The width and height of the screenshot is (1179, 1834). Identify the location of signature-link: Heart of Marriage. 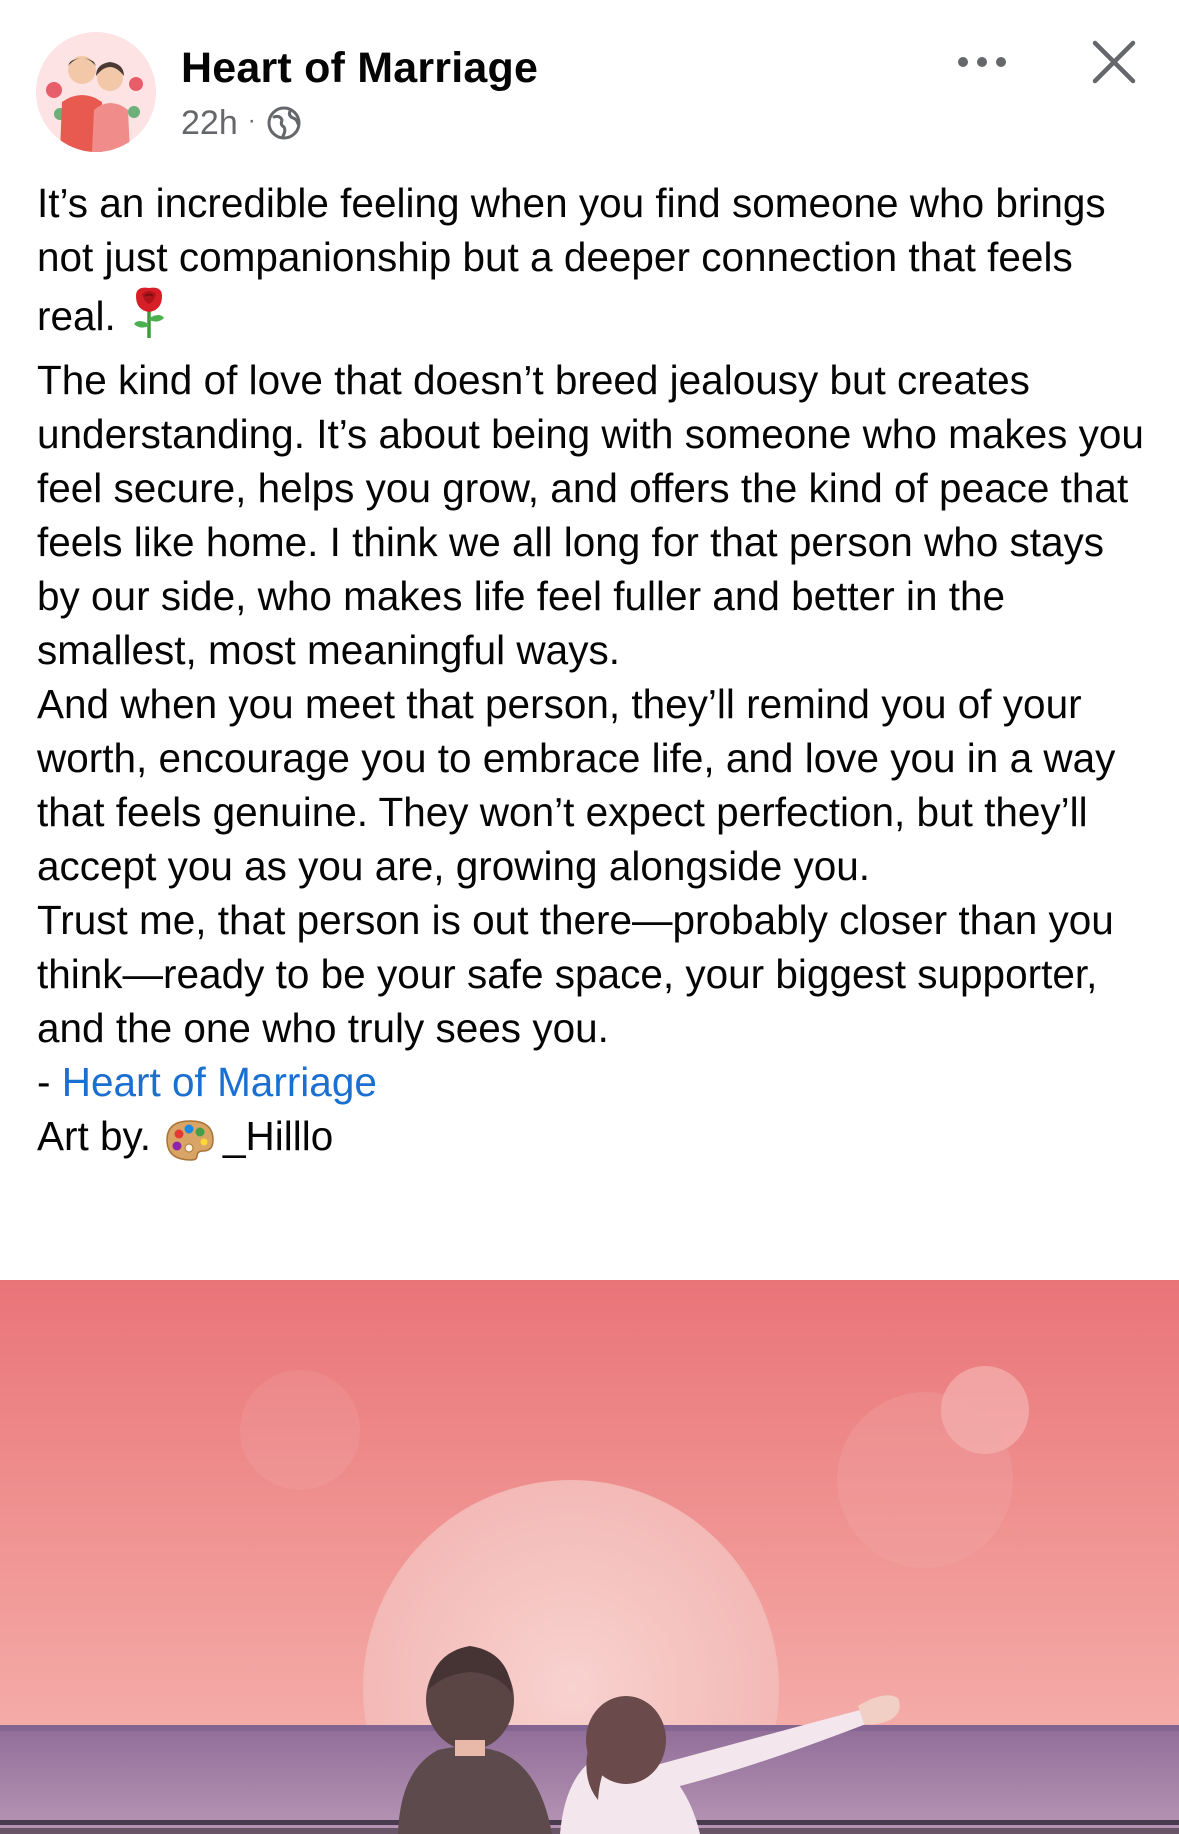
(219, 1082).